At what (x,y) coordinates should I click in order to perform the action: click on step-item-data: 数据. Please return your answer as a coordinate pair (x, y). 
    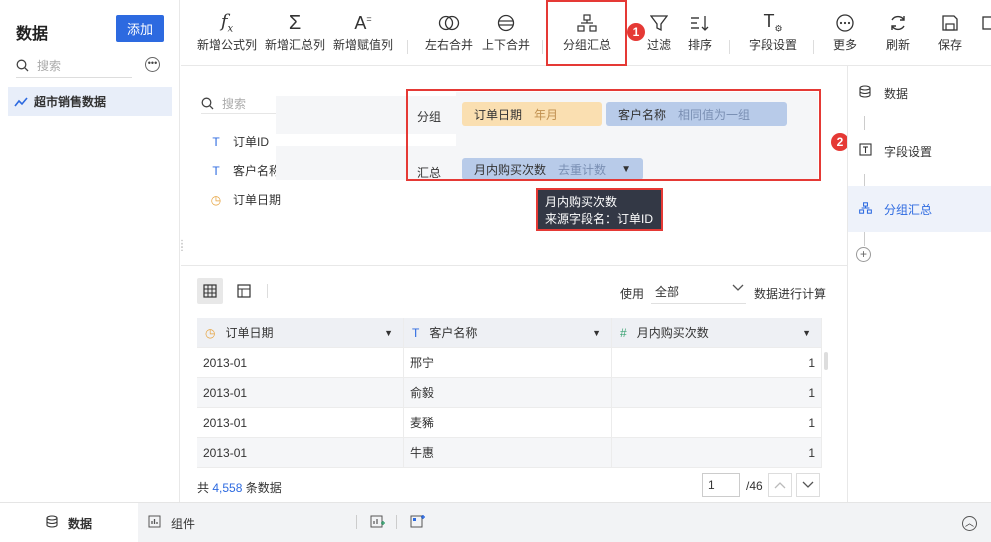
    Looking at the image, I should click on (919, 93).